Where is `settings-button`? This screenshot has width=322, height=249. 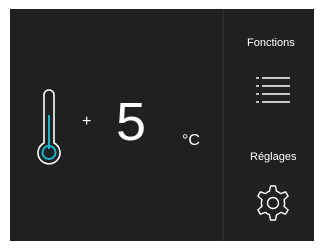
settings-button is located at coordinates (273, 203).